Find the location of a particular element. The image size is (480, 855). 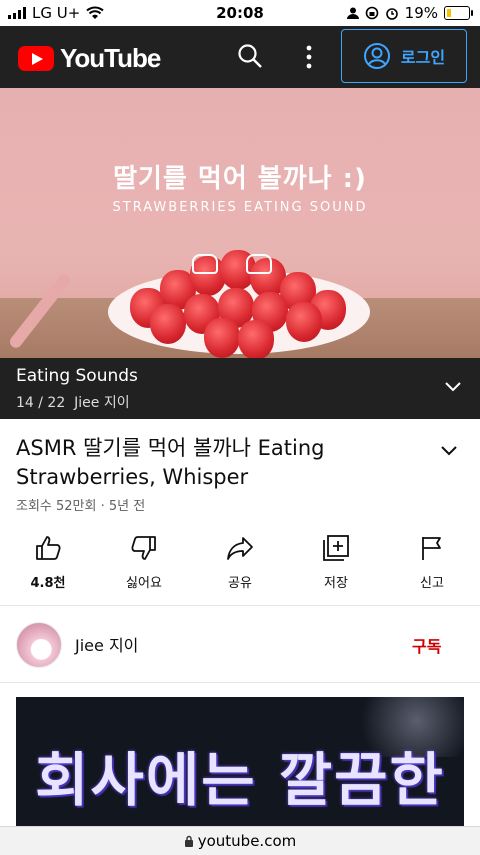

status-right: 19% is located at coordinates (409, 13).